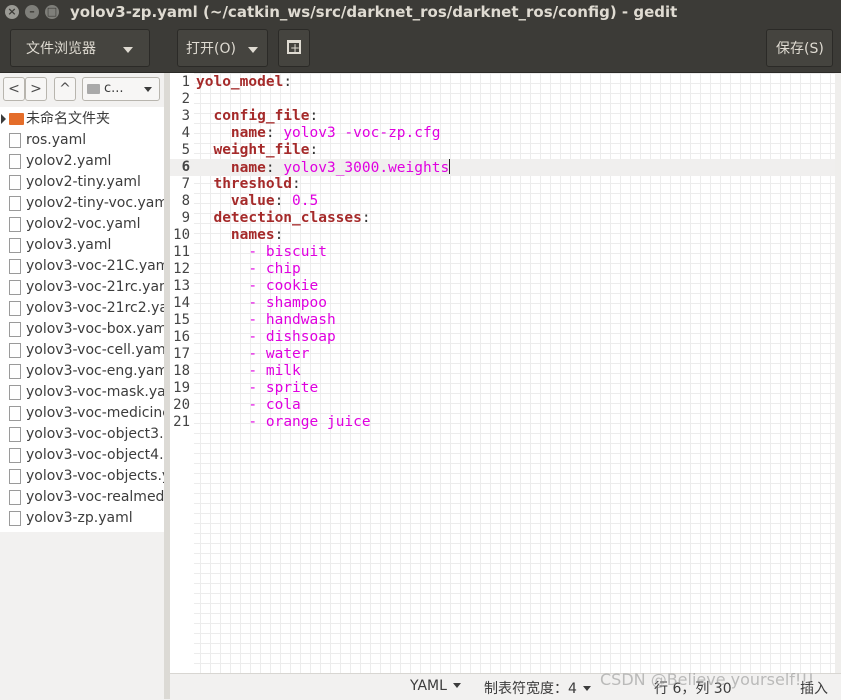  I want to click on code-line: 5 weight_file:, so click(505, 150).